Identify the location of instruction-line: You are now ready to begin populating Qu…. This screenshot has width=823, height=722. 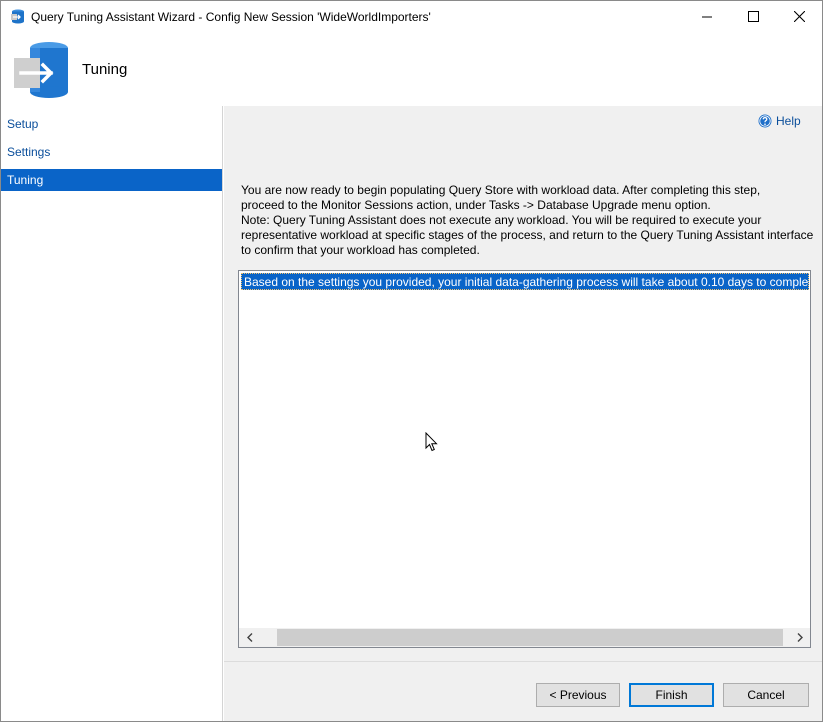
(501, 190).